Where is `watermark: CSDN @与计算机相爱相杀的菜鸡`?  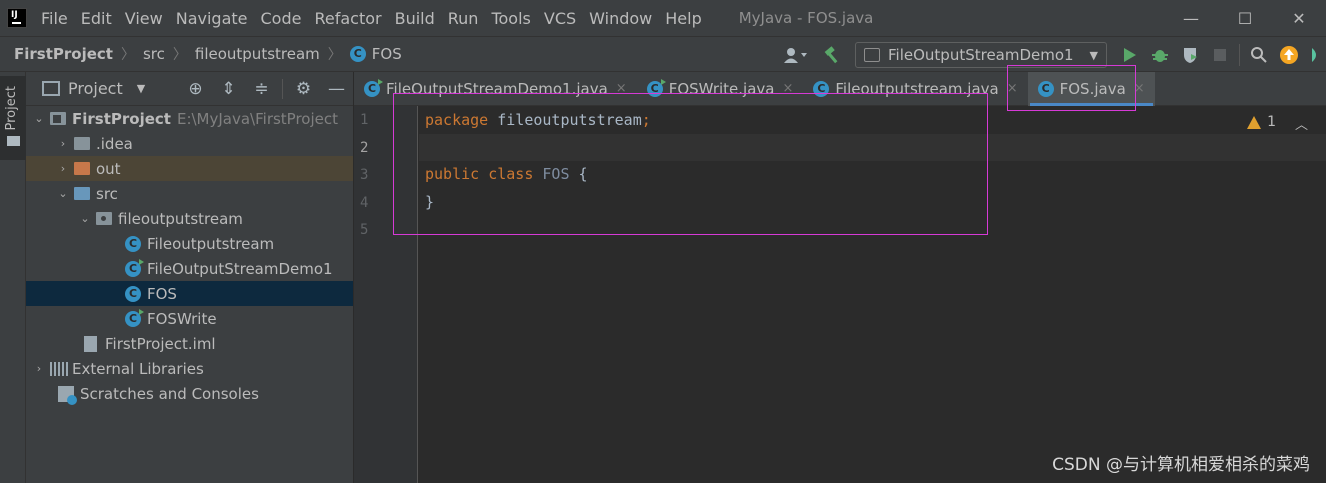 watermark: CSDN @与计算机相爱相杀的菜鸡 is located at coordinates (1181, 465).